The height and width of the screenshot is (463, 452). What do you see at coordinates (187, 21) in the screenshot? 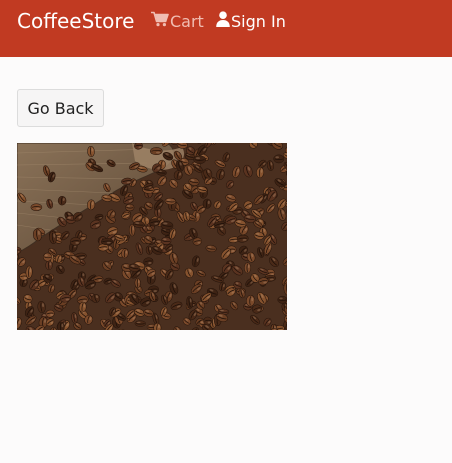
I see `cart-label: Cart` at bounding box center [187, 21].